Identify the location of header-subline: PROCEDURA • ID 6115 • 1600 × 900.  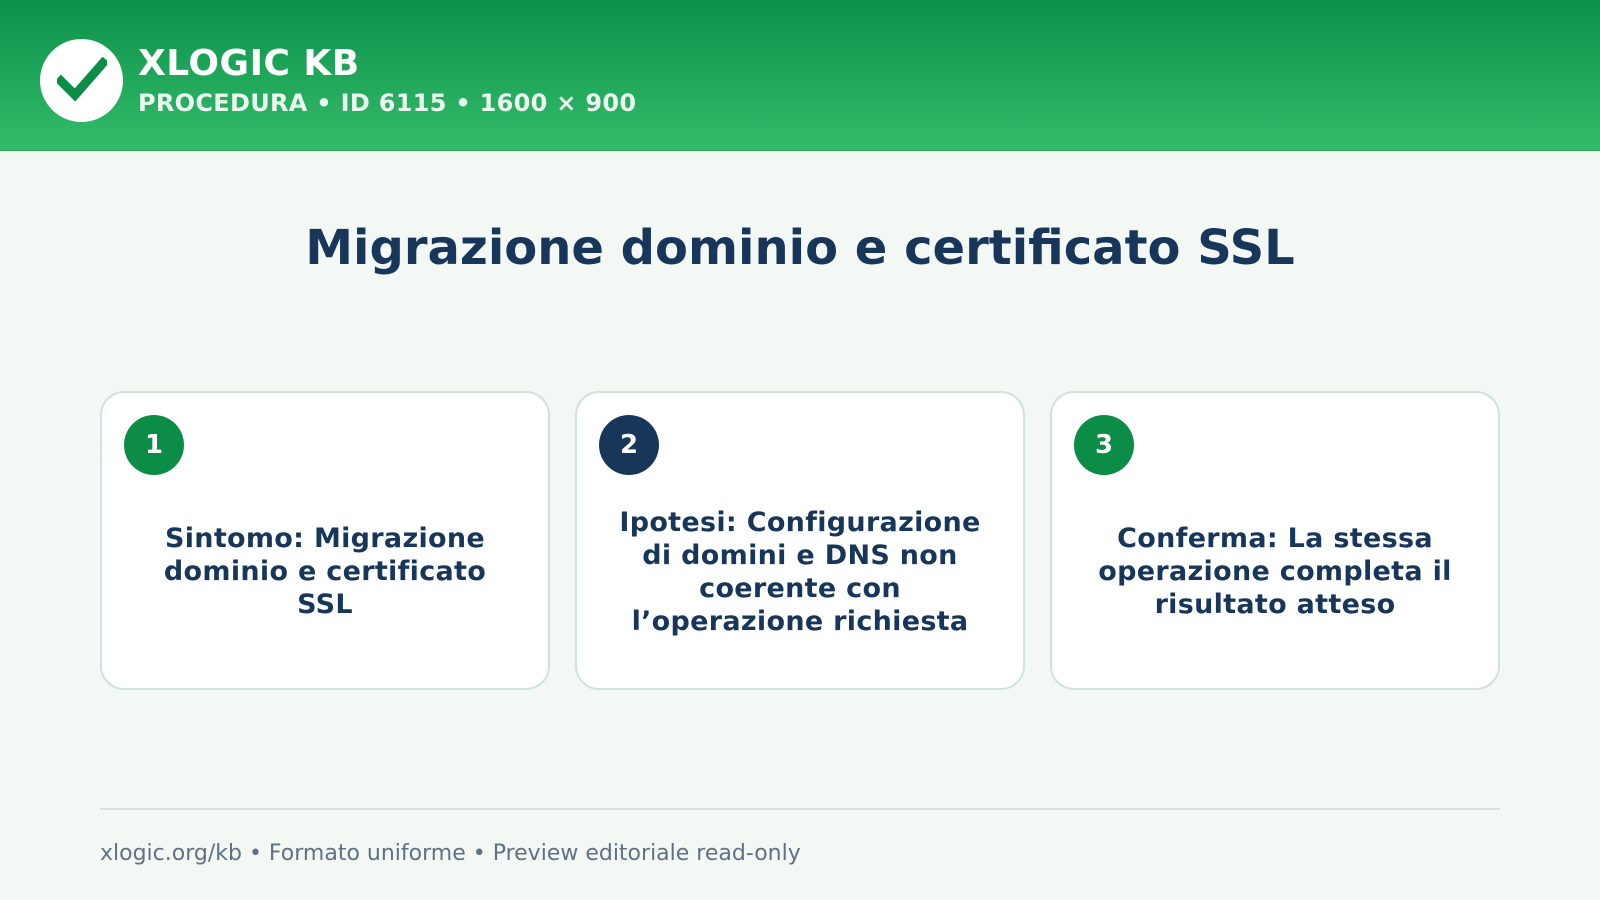
(387, 103).